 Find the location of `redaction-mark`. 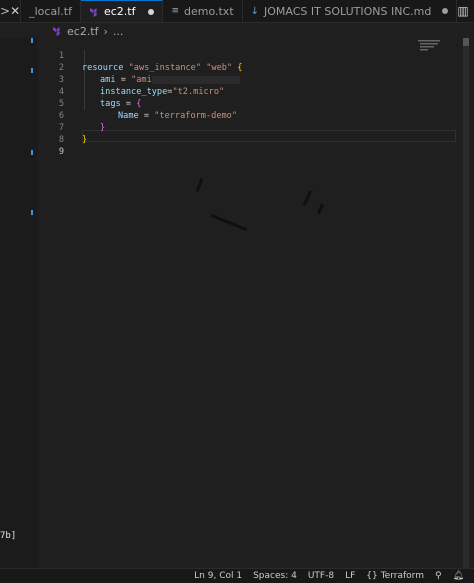

redaction-mark is located at coordinates (195, 79).